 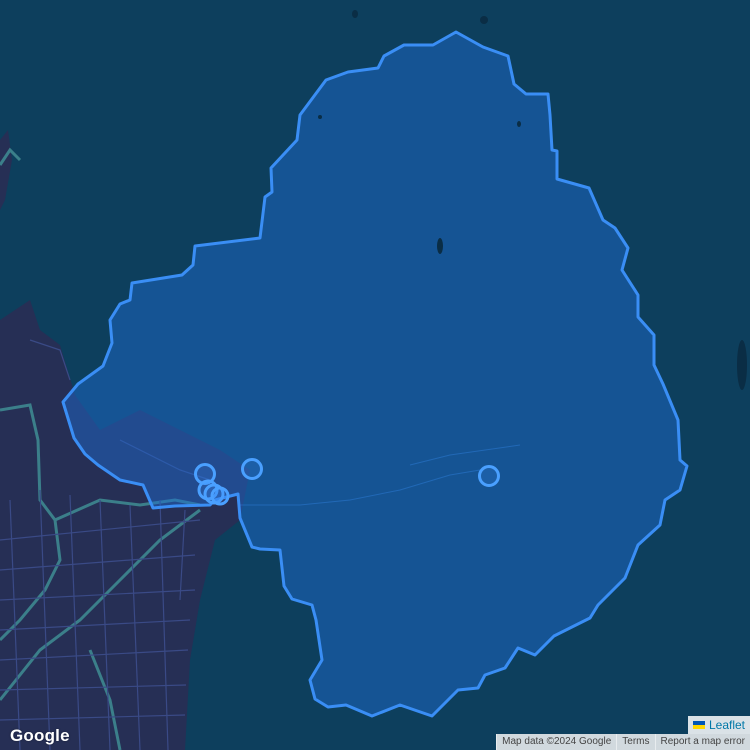 I want to click on leaflet-link: Leaflet, so click(x=727, y=725).